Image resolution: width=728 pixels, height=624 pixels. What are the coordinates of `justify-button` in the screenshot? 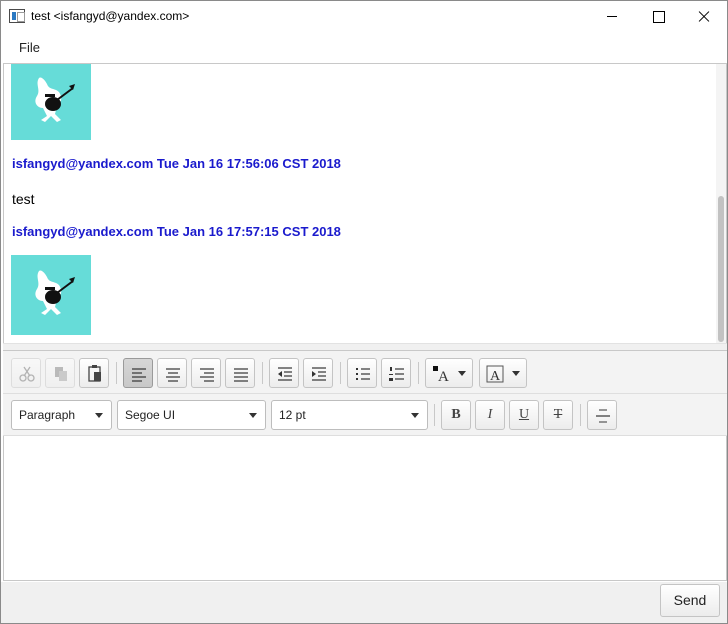 It's located at (240, 373).